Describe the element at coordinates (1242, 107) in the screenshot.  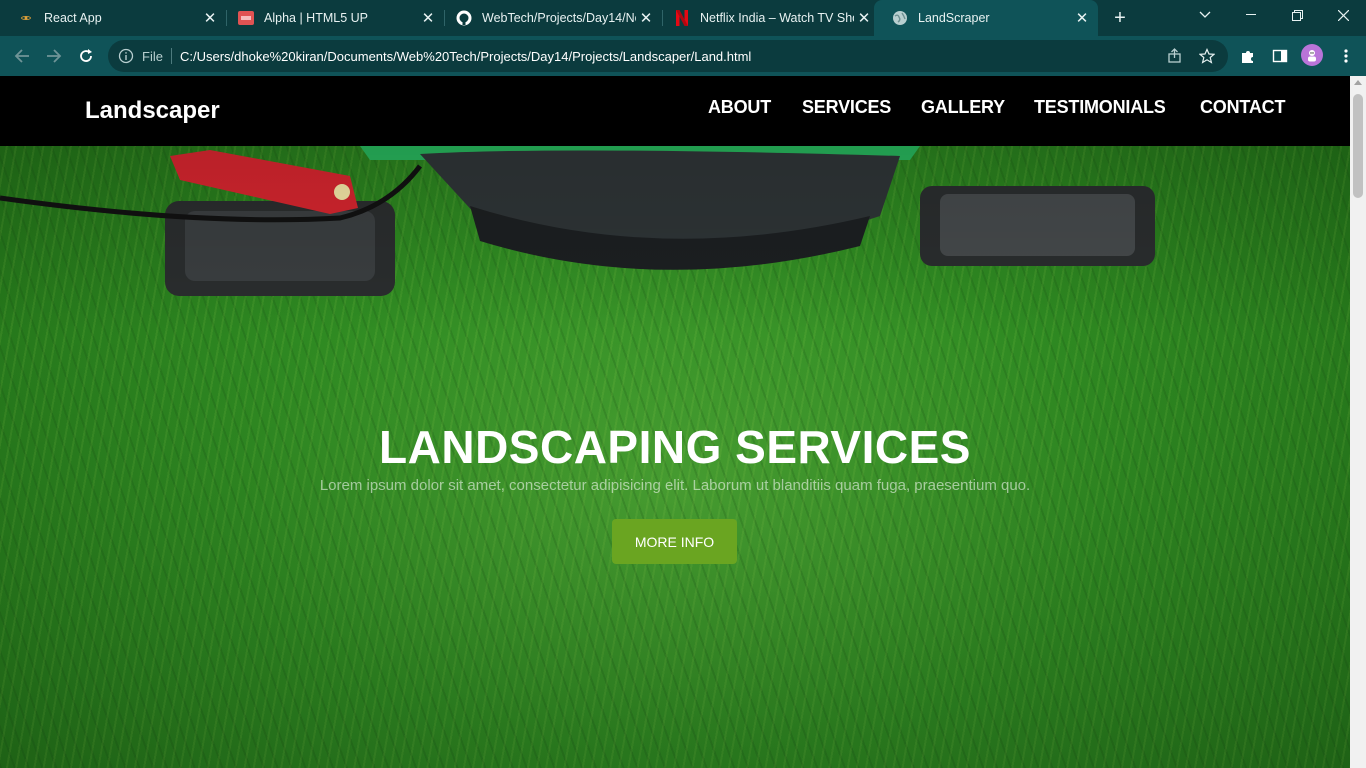
I see `nav-contact: CONTACT` at that location.